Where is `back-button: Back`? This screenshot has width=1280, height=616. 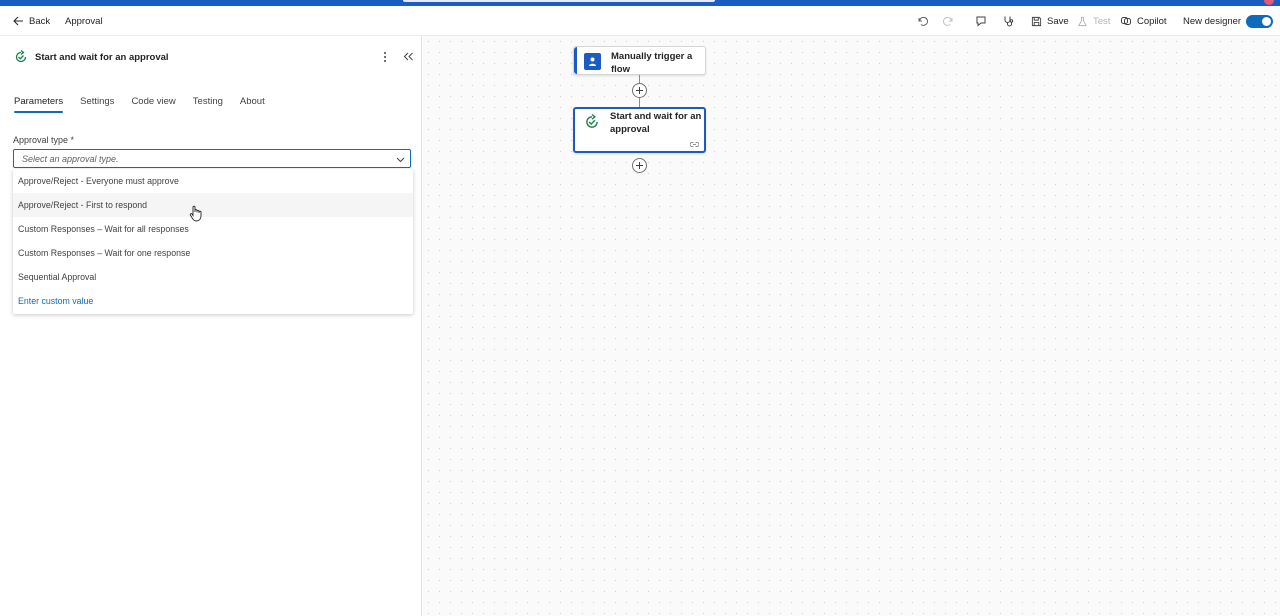
back-button: Back is located at coordinates (31, 21).